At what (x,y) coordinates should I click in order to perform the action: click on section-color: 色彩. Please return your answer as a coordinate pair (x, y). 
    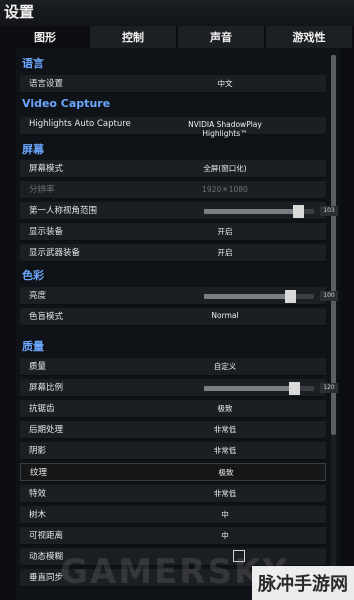
    Looking at the image, I should click on (33, 275).